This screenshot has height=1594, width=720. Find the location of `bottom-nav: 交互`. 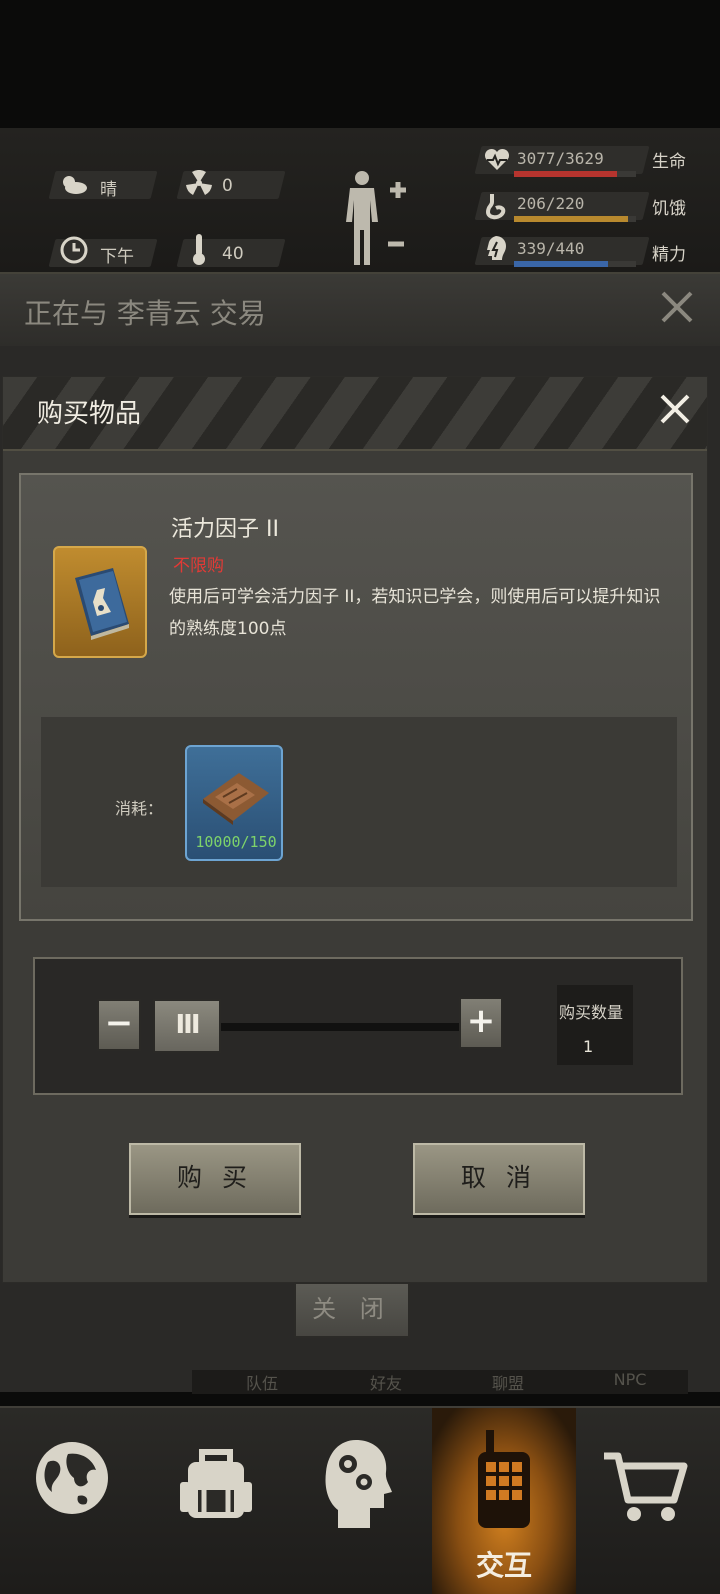

bottom-nav: 交互 is located at coordinates (360, 1500).